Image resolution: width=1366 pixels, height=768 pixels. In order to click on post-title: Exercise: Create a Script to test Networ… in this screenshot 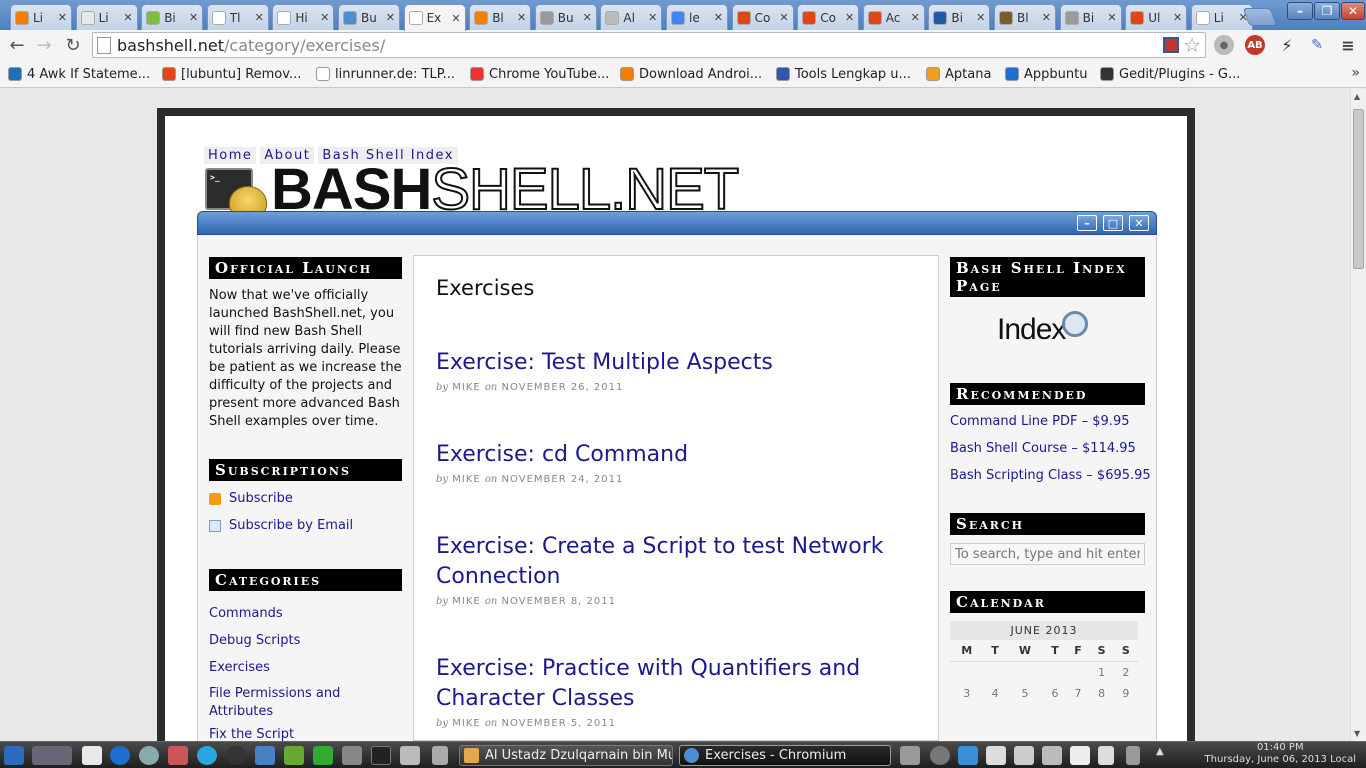, I will do `click(676, 562)`.